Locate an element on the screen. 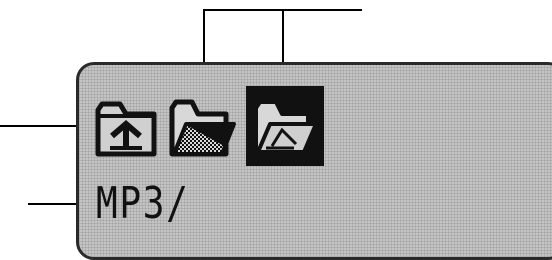 Image resolution: width=552 pixels, height=260 pixels. current-path-text: MP3/ is located at coordinates (143, 203).